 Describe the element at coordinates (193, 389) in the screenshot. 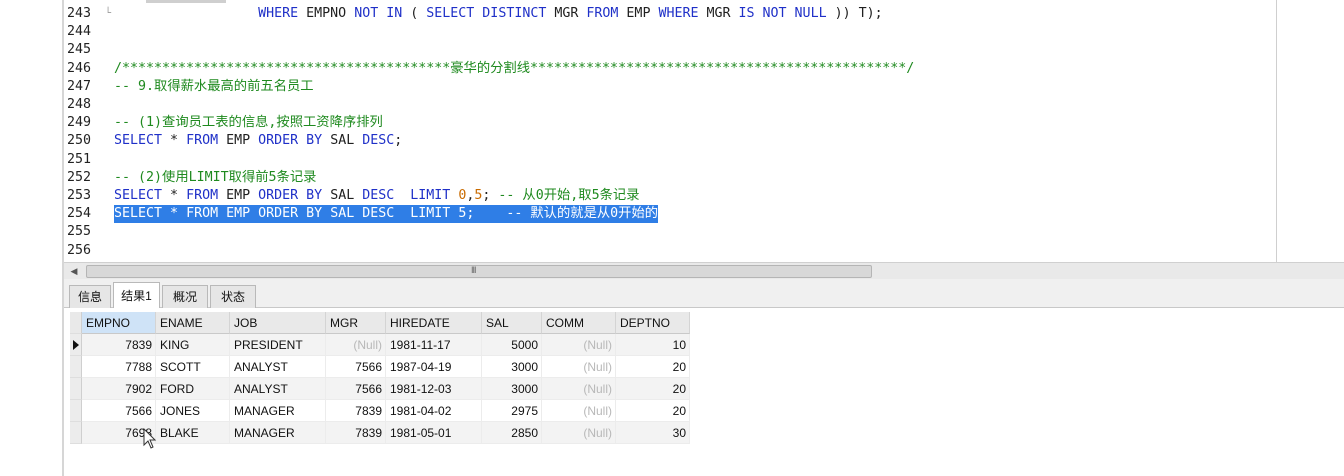

I see `cell-ename: FORD` at that location.